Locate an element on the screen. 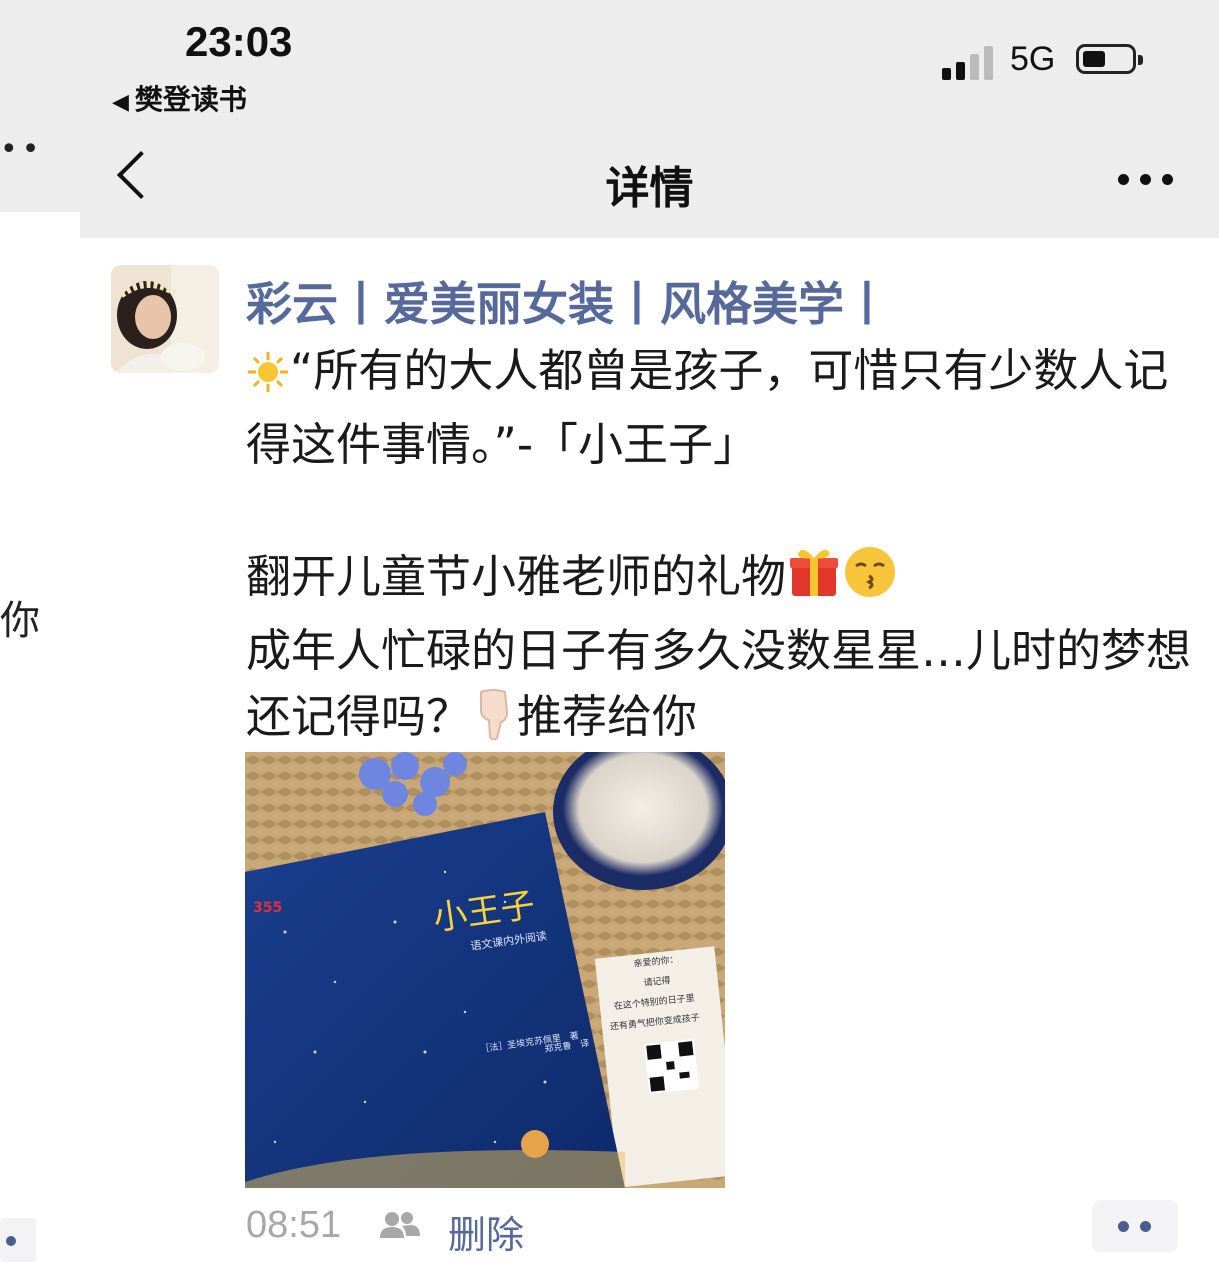 This screenshot has width=1219, height=1280. back-app-label: 樊登读书 is located at coordinates (190, 99).